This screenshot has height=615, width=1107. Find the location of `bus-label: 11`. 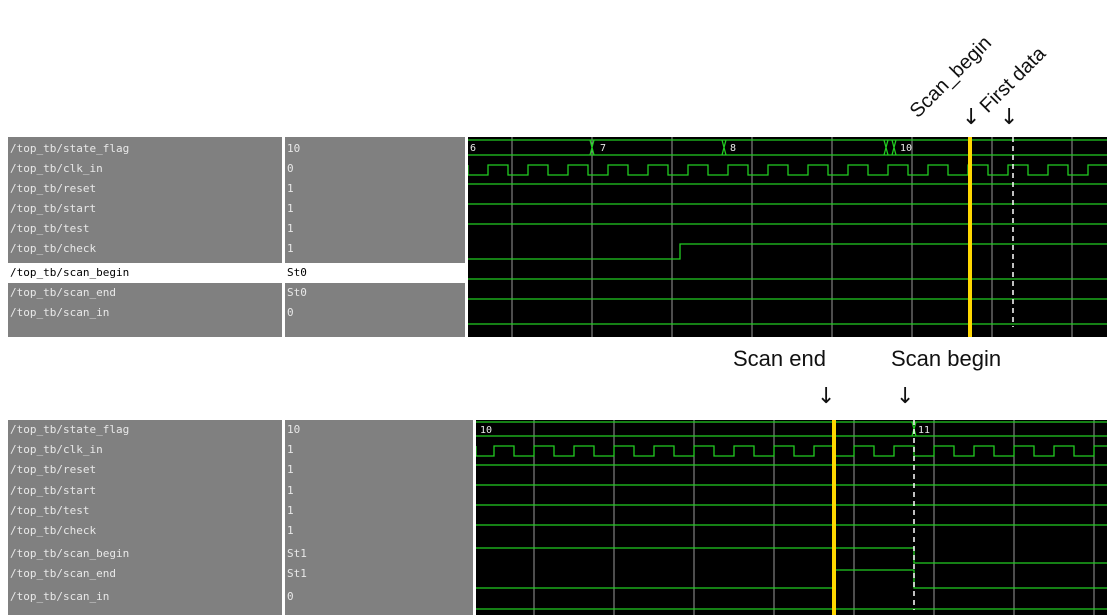

bus-label: 11 is located at coordinates (924, 430).